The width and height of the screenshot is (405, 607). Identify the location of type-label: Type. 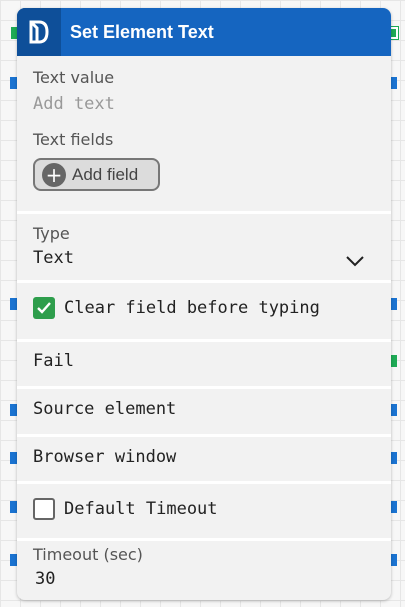
(51, 233).